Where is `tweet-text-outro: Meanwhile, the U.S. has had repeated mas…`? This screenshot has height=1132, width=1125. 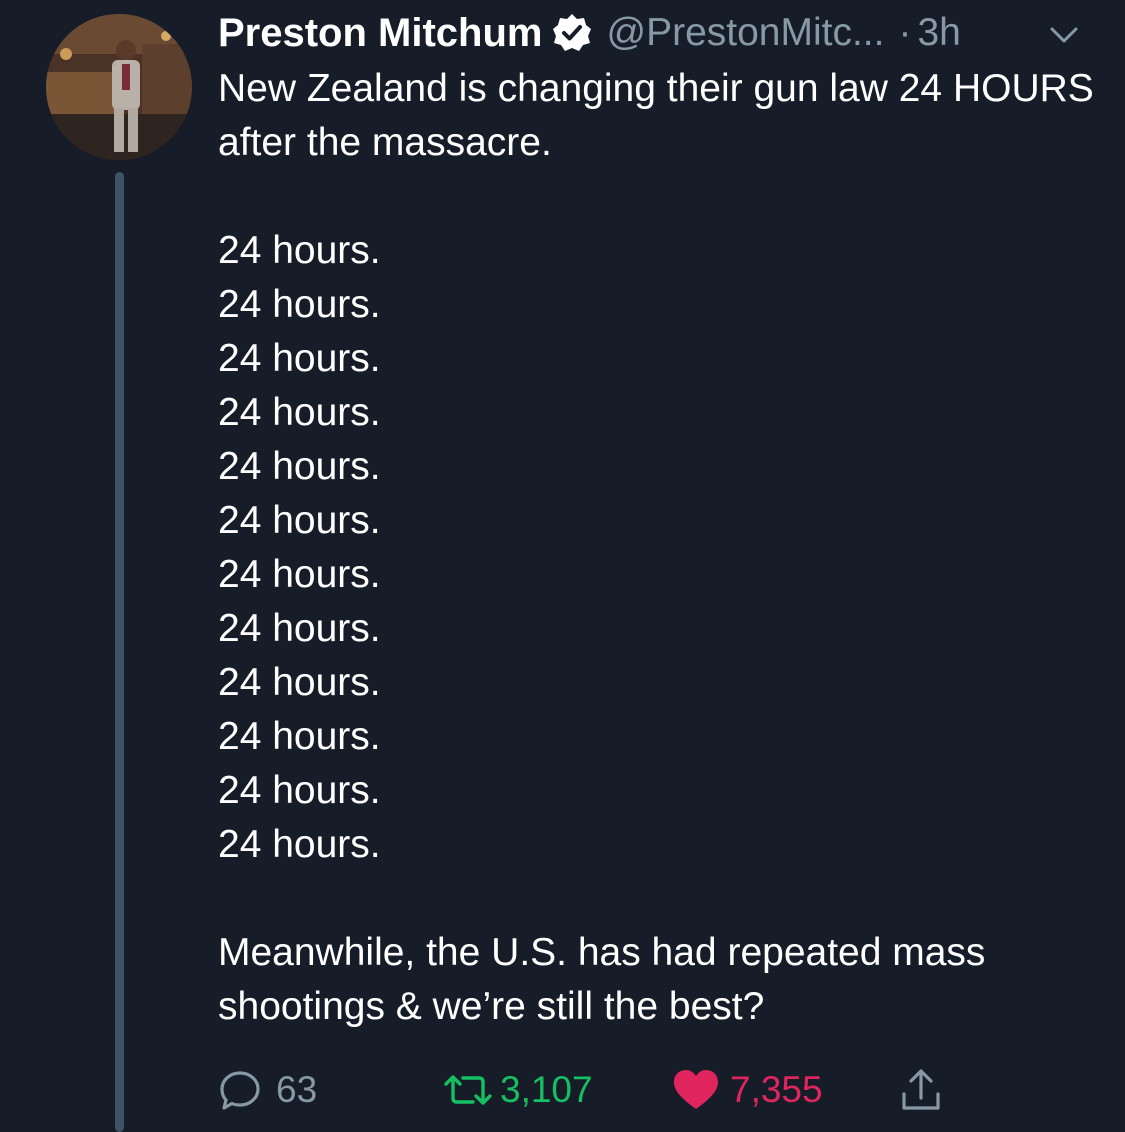 tweet-text-outro: Meanwhile, the U.S. has had repeated mas… is located at coordinates (602, 979).